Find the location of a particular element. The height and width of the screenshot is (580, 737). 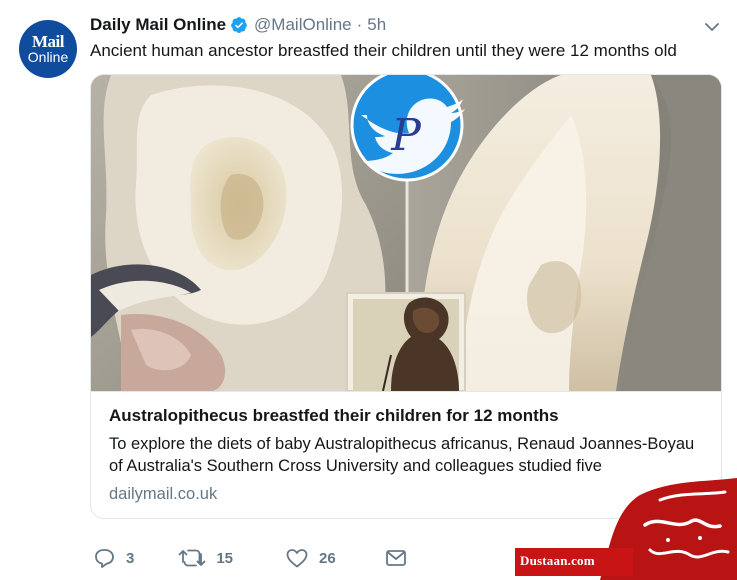

reply-count: 3 is located at coordinates (130, 558).